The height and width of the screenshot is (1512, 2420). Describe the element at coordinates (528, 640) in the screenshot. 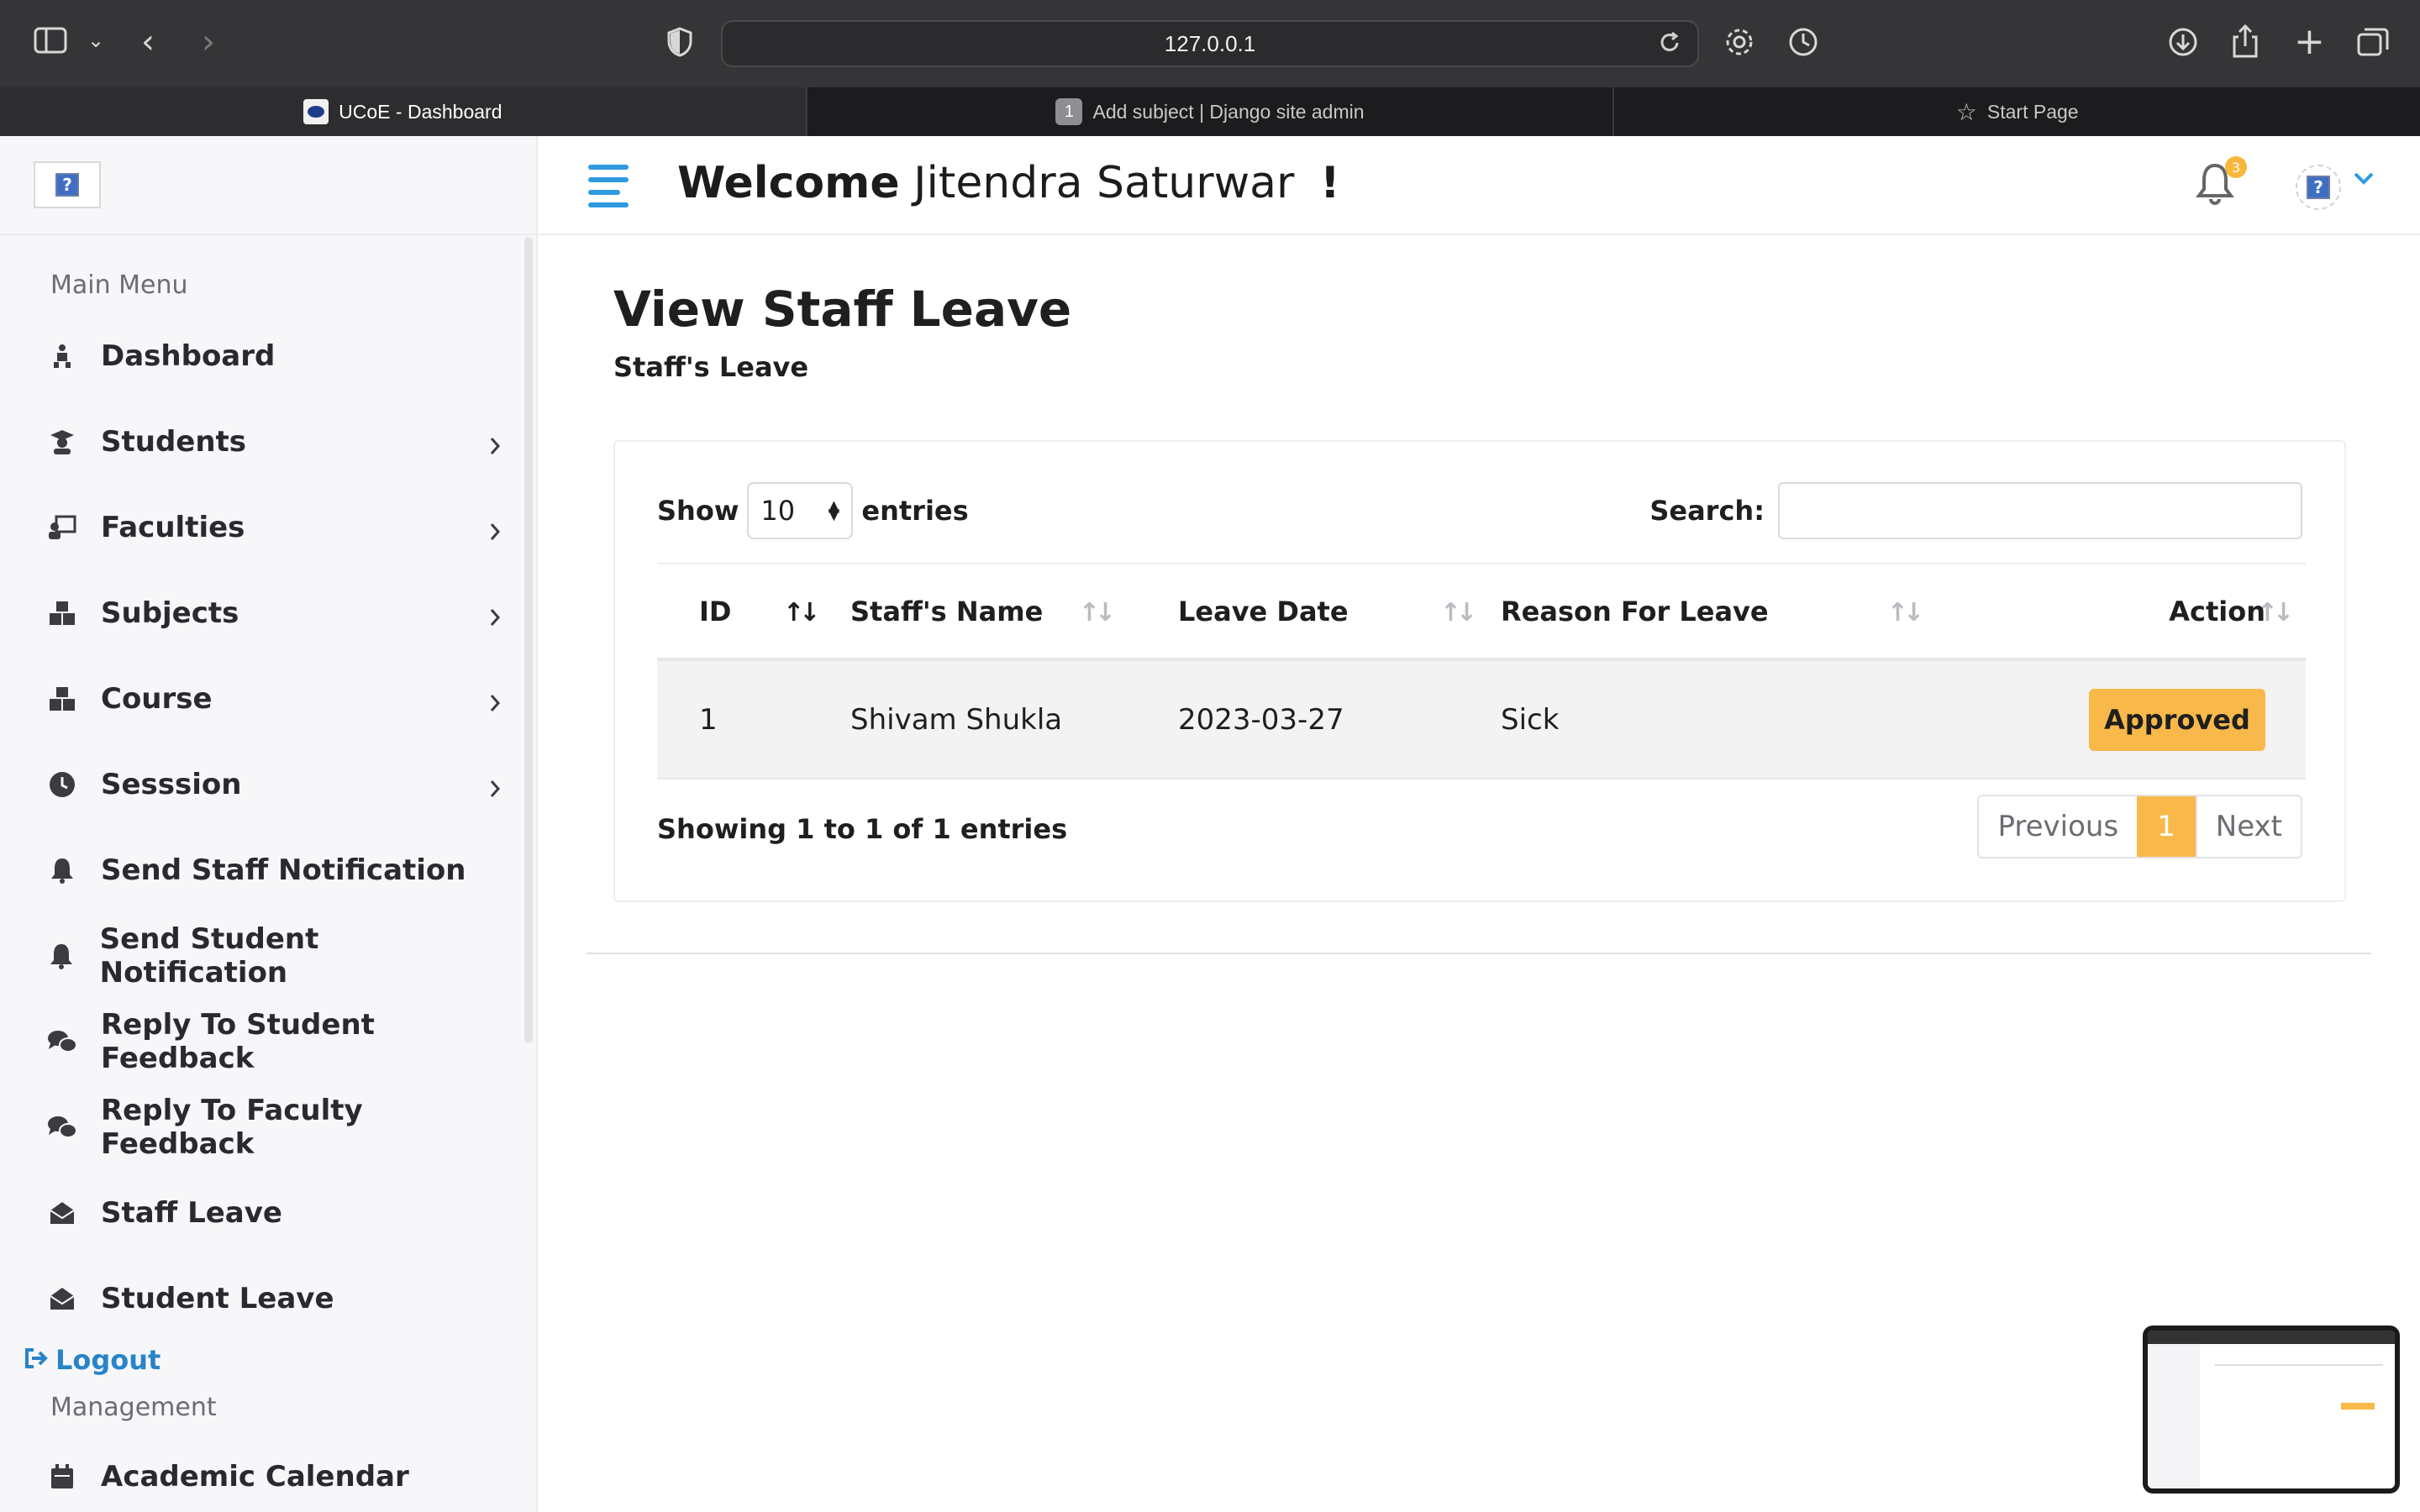

I see `sidebar-scrollbar` at that location.